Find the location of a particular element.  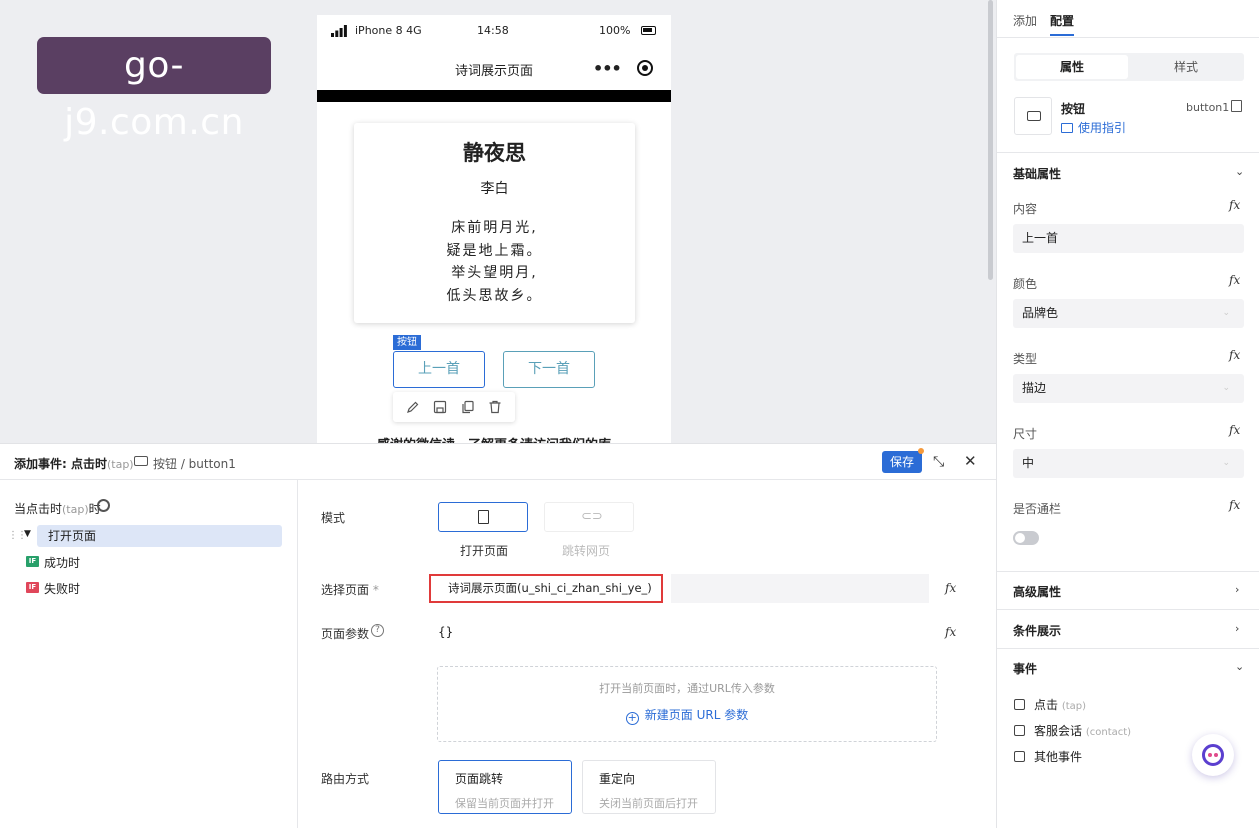

save-icon is located at coordinates (440, 407).